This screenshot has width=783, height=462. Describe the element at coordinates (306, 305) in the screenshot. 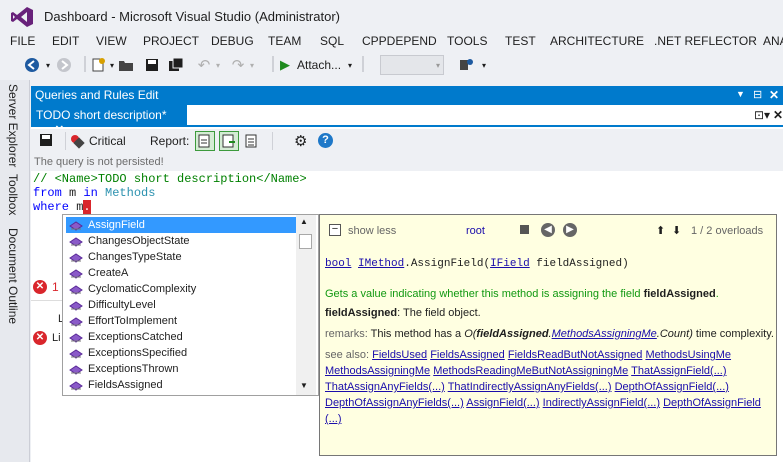

I see `completion-scrollbar: ▲ ▼` at that location.